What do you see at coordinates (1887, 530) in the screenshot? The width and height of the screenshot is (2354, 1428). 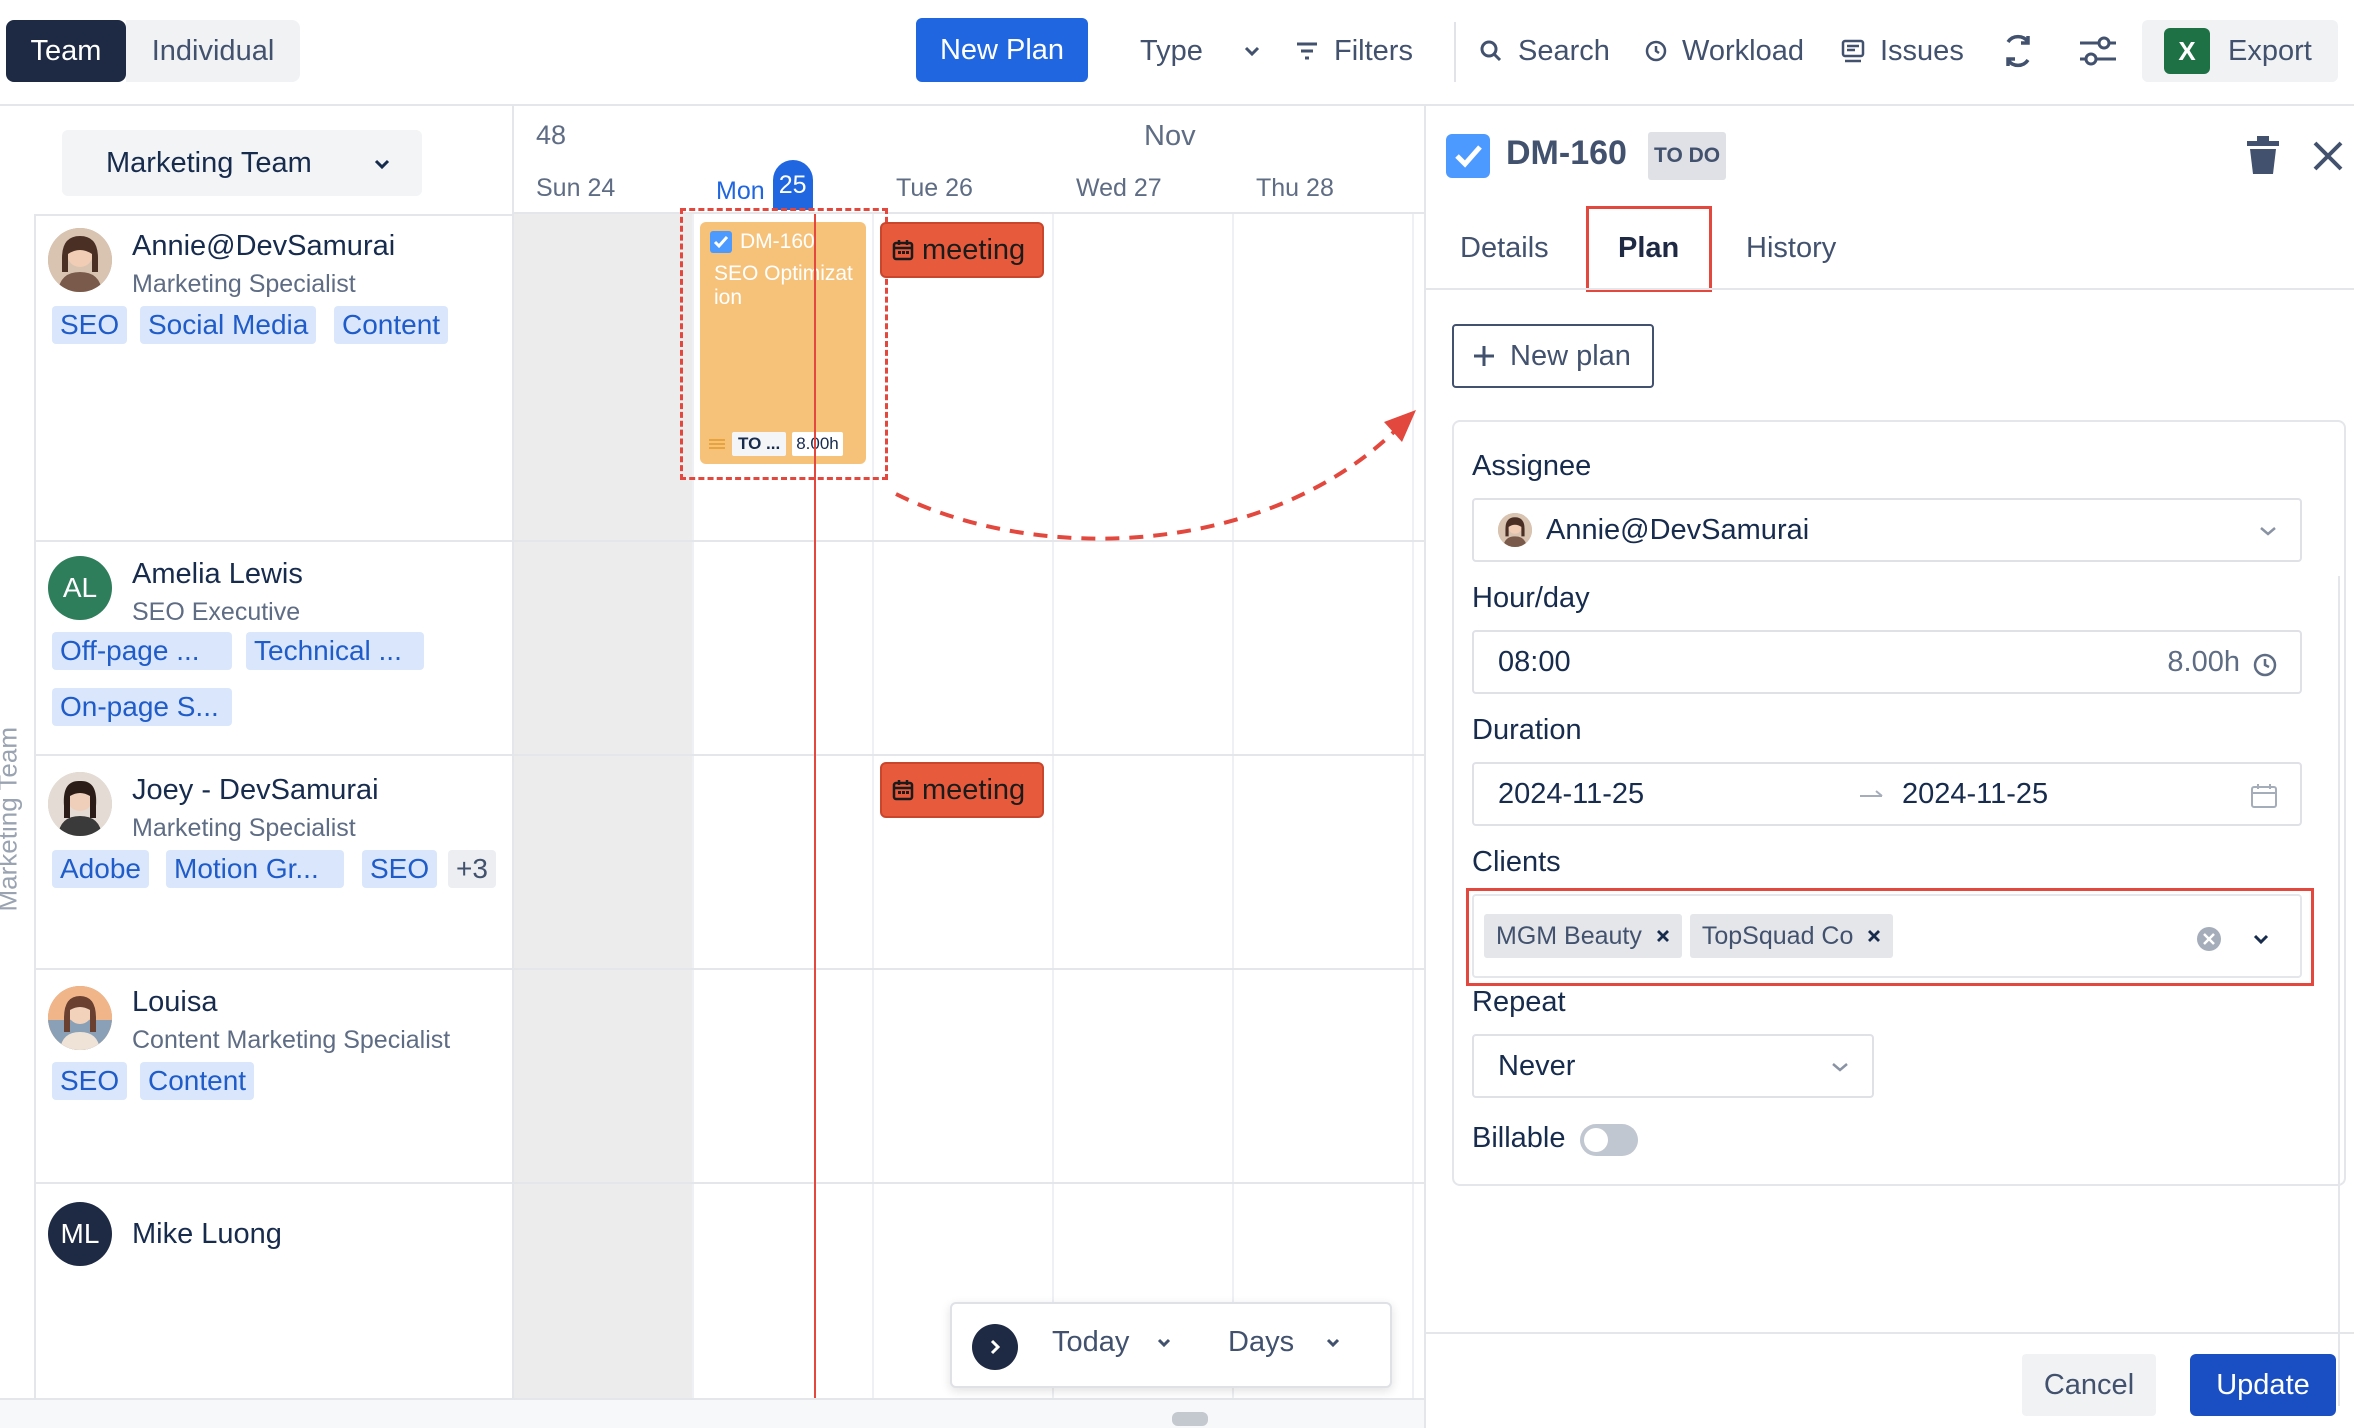 I see `assignee-select: Annie@DevSamurai` at bounding box center [1887, 530].